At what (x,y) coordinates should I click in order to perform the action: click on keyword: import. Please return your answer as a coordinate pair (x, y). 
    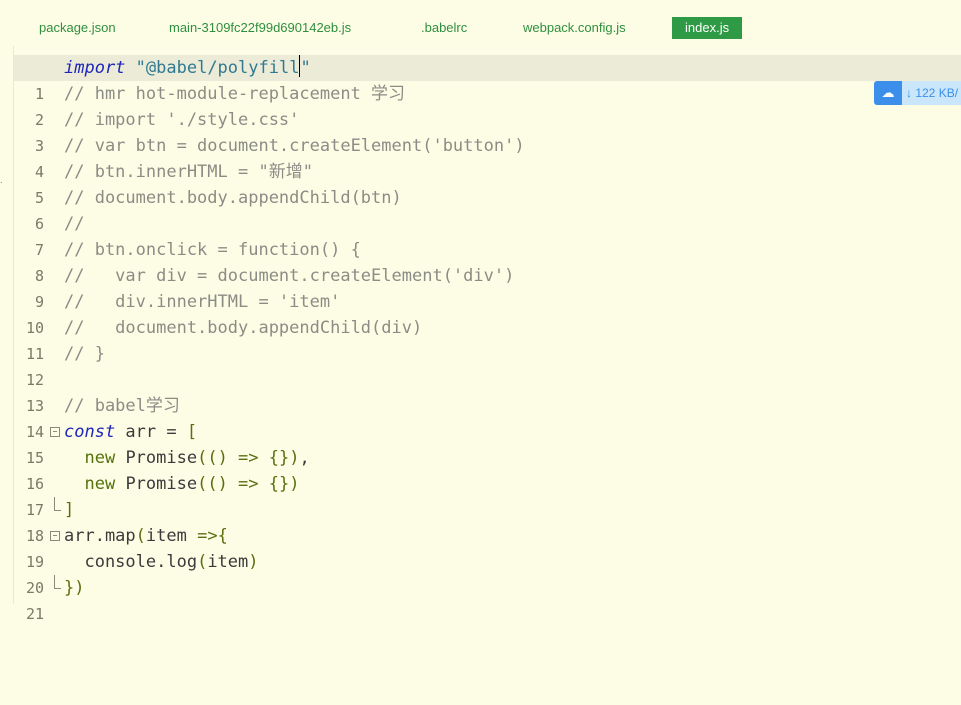
    Looking at the image, I should click on (95, 68).